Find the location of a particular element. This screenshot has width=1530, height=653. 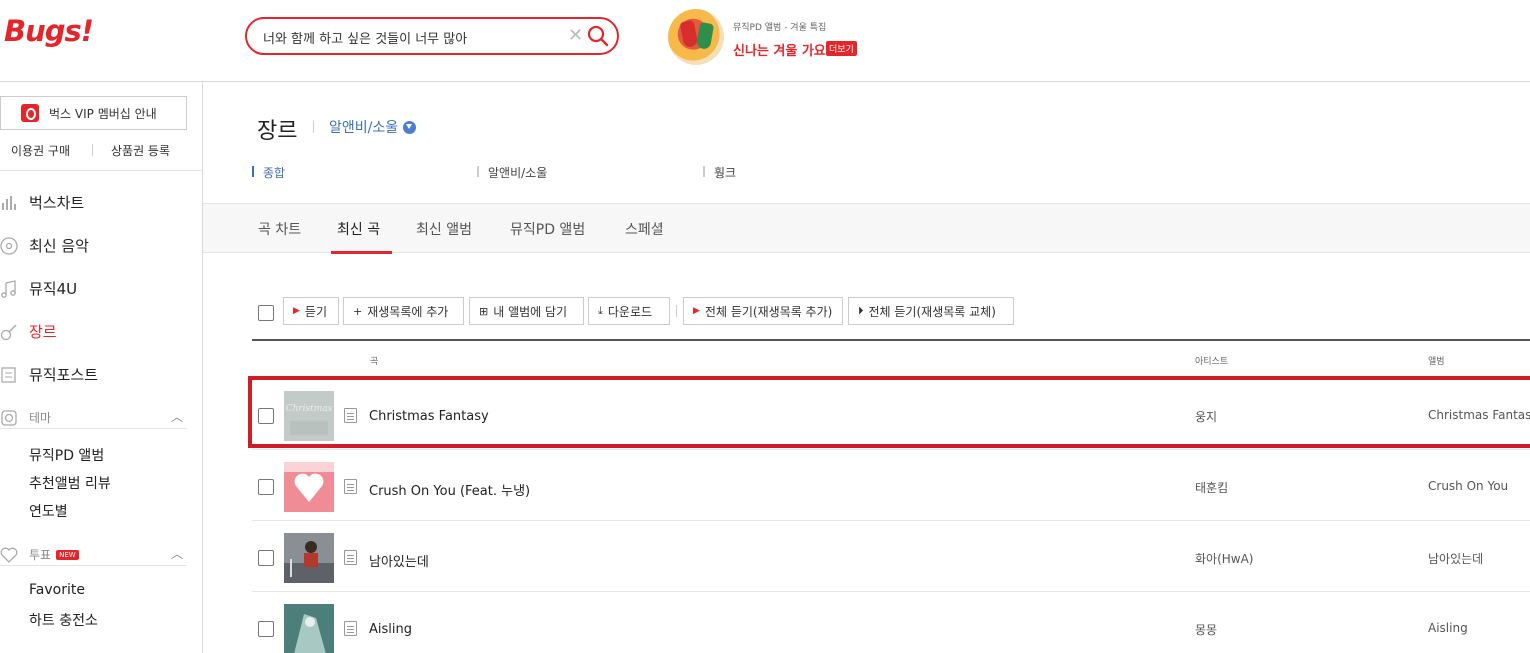

artist-name: 태훈킴 is located at coordinates (1211, 487).